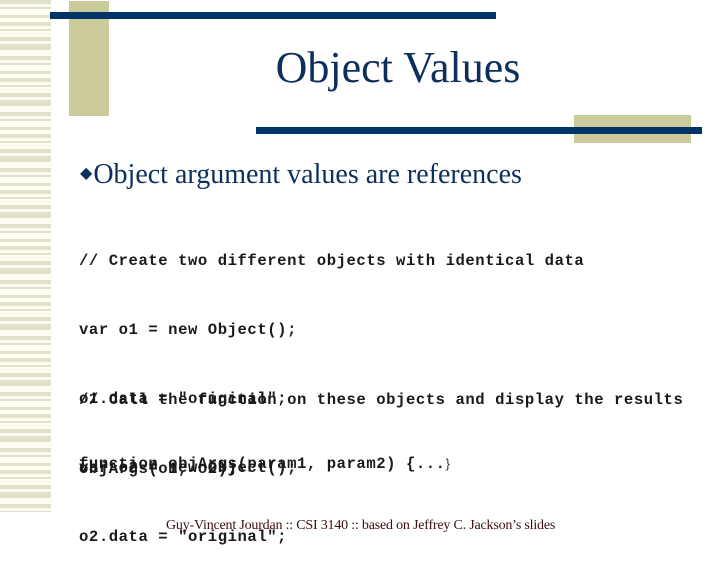 The height and width of the screenshot is (572, 720). I want to click on bullet-text: Object argument values are references, so click(307, 174).